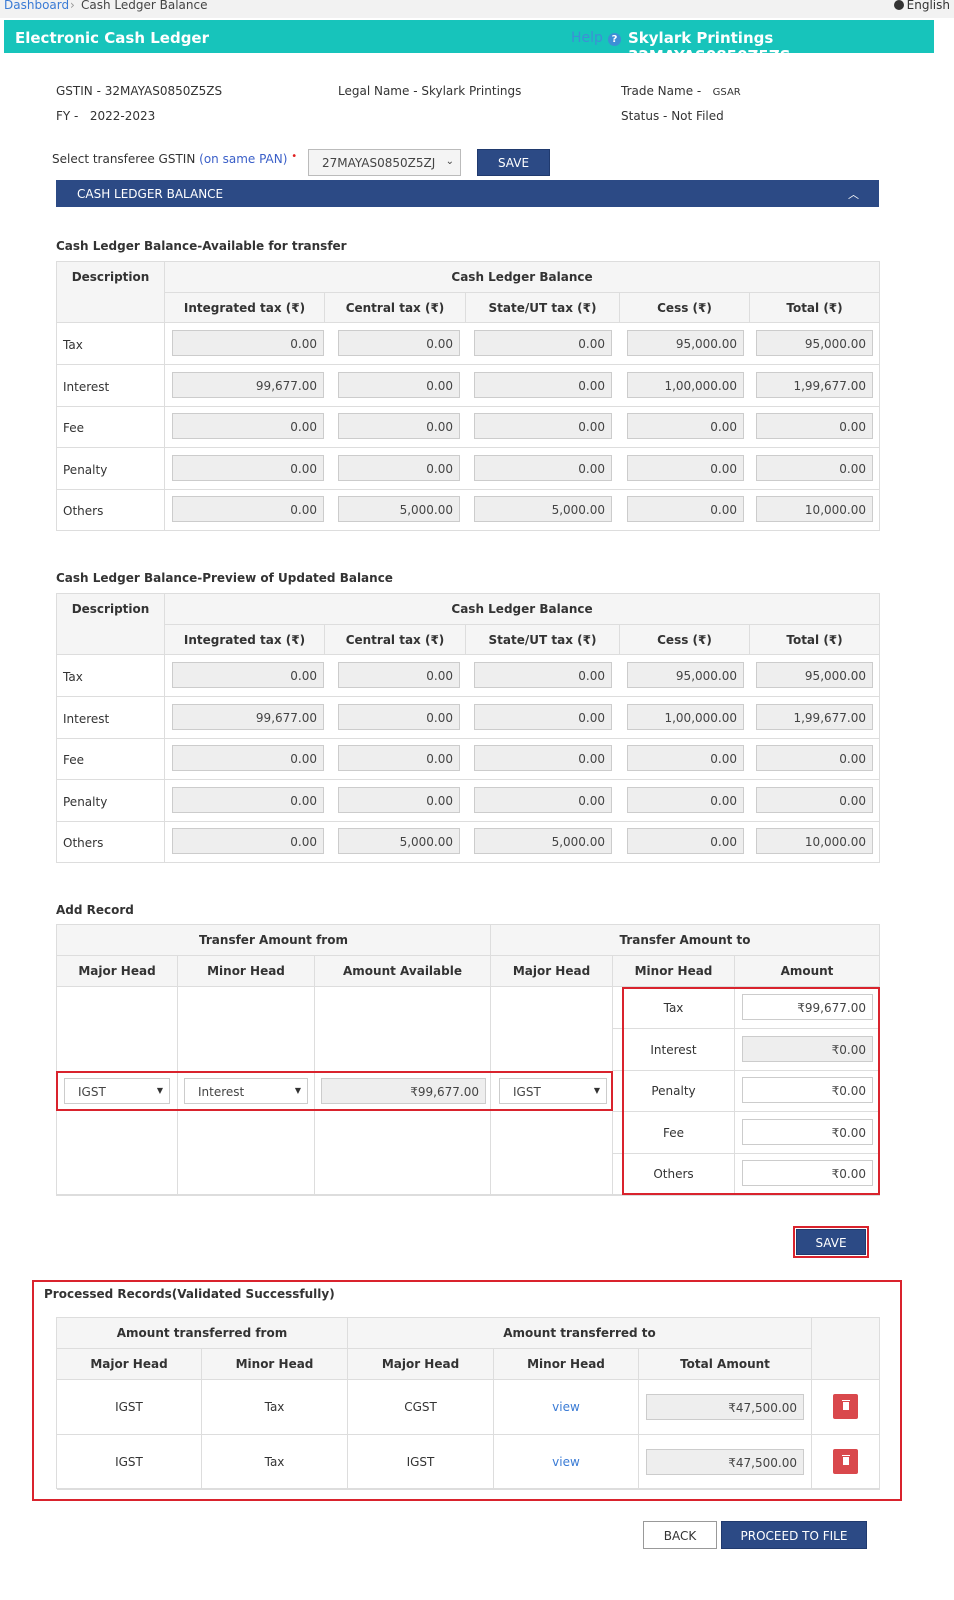 This screenshot has width=954, height=1600. Describe the element at coordinates (122, 116) in the screenshot. I see `fy-value: 2022-2023` at that location.